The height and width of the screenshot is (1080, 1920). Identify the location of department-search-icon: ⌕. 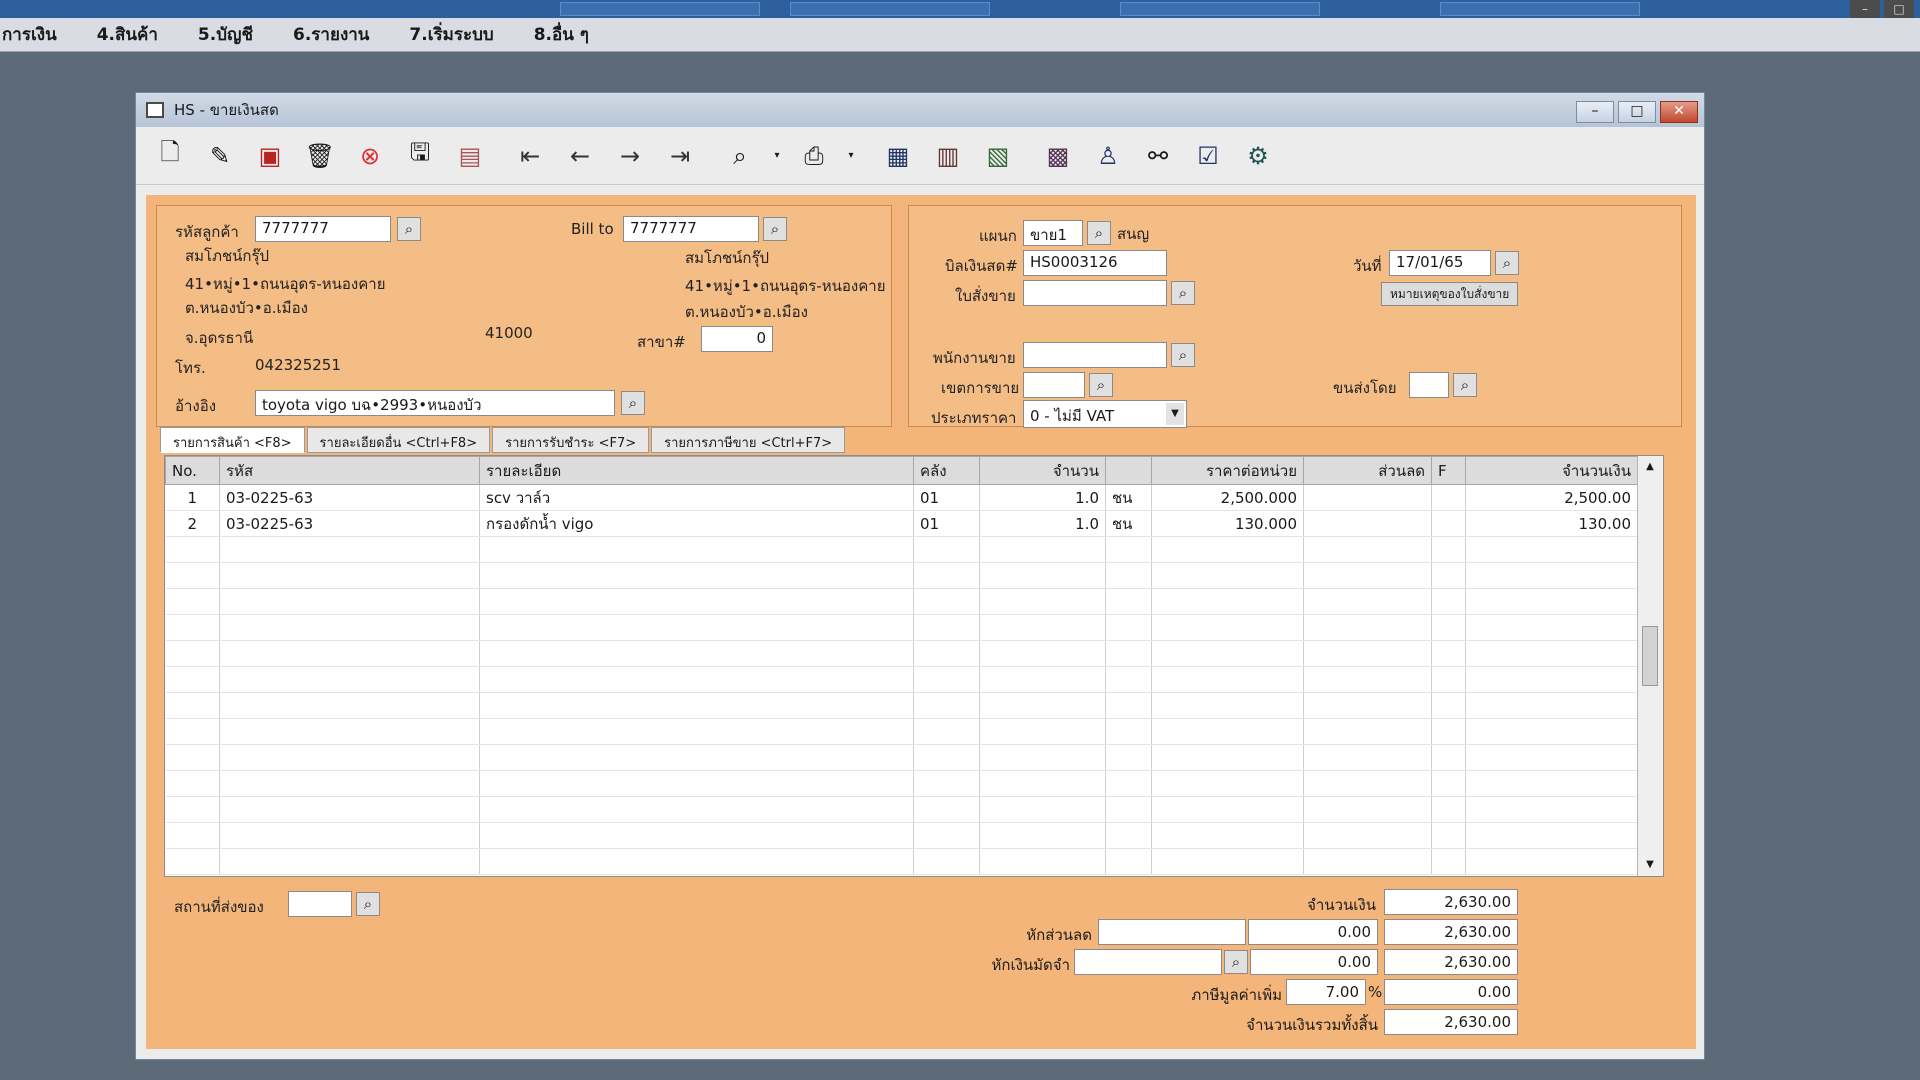
(1099, 233).